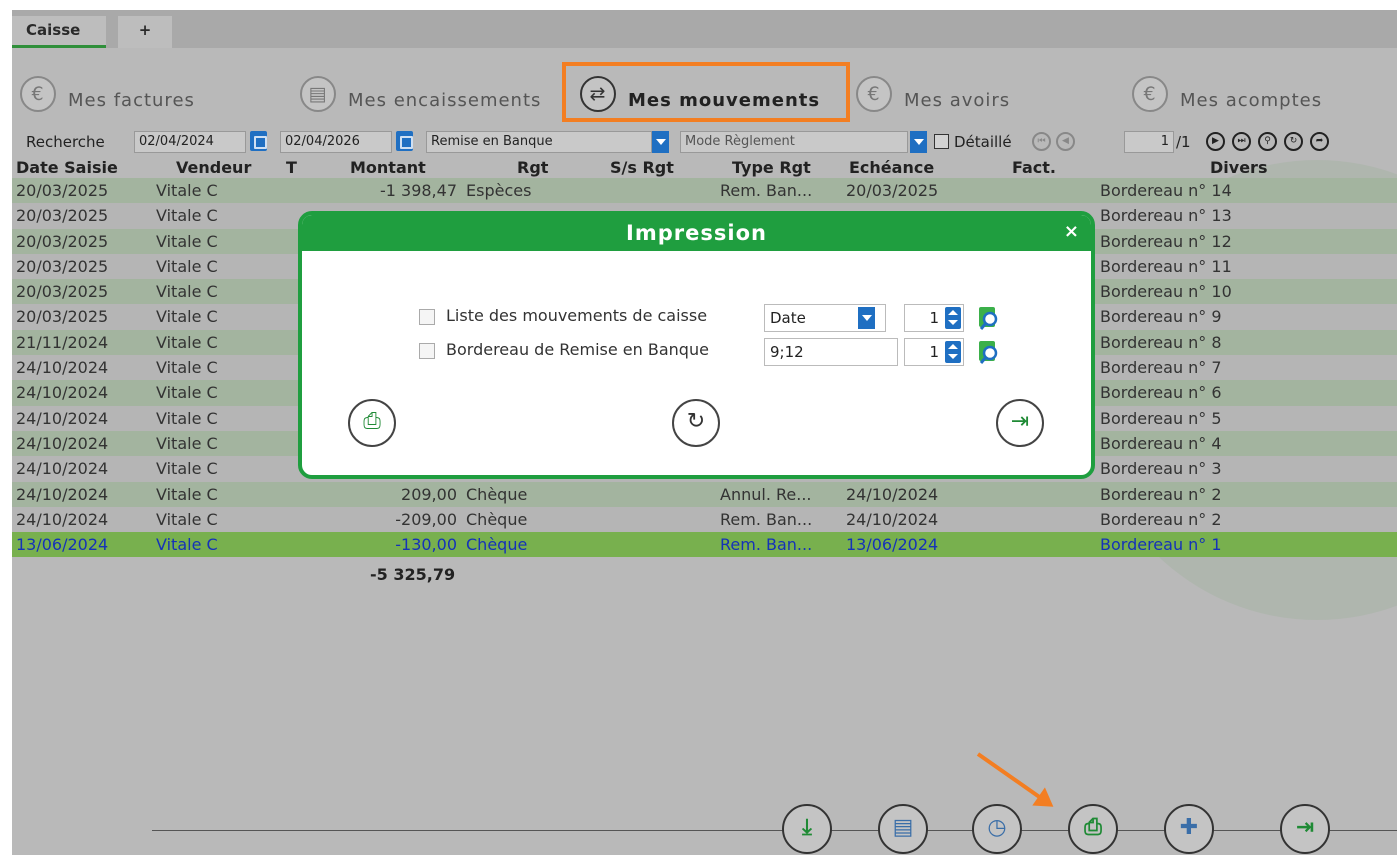 This screenshot has width=1397, height=855. Describe the element at coordinates (892, 545) in the screenshot. I see `cell-echeance: 13/06/2024` at that location.